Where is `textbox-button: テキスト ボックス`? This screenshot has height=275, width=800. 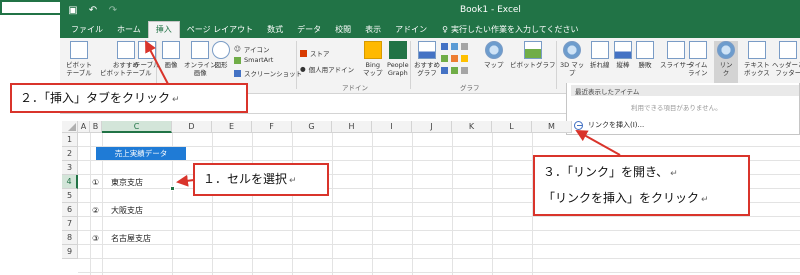 textbox-button: テキスト ボックス is located at coordinates (757, 59).